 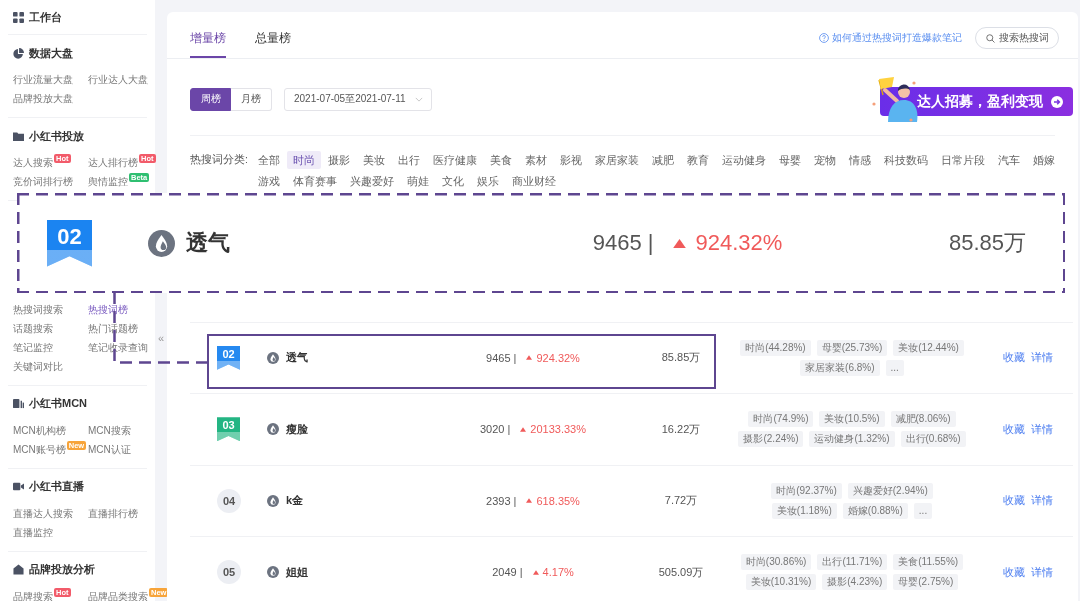 What do you see at coordinates (928, 347) in the screenshot?
I see `category-tag: 美妆(12.44%)` at bounding box center [928, 347].